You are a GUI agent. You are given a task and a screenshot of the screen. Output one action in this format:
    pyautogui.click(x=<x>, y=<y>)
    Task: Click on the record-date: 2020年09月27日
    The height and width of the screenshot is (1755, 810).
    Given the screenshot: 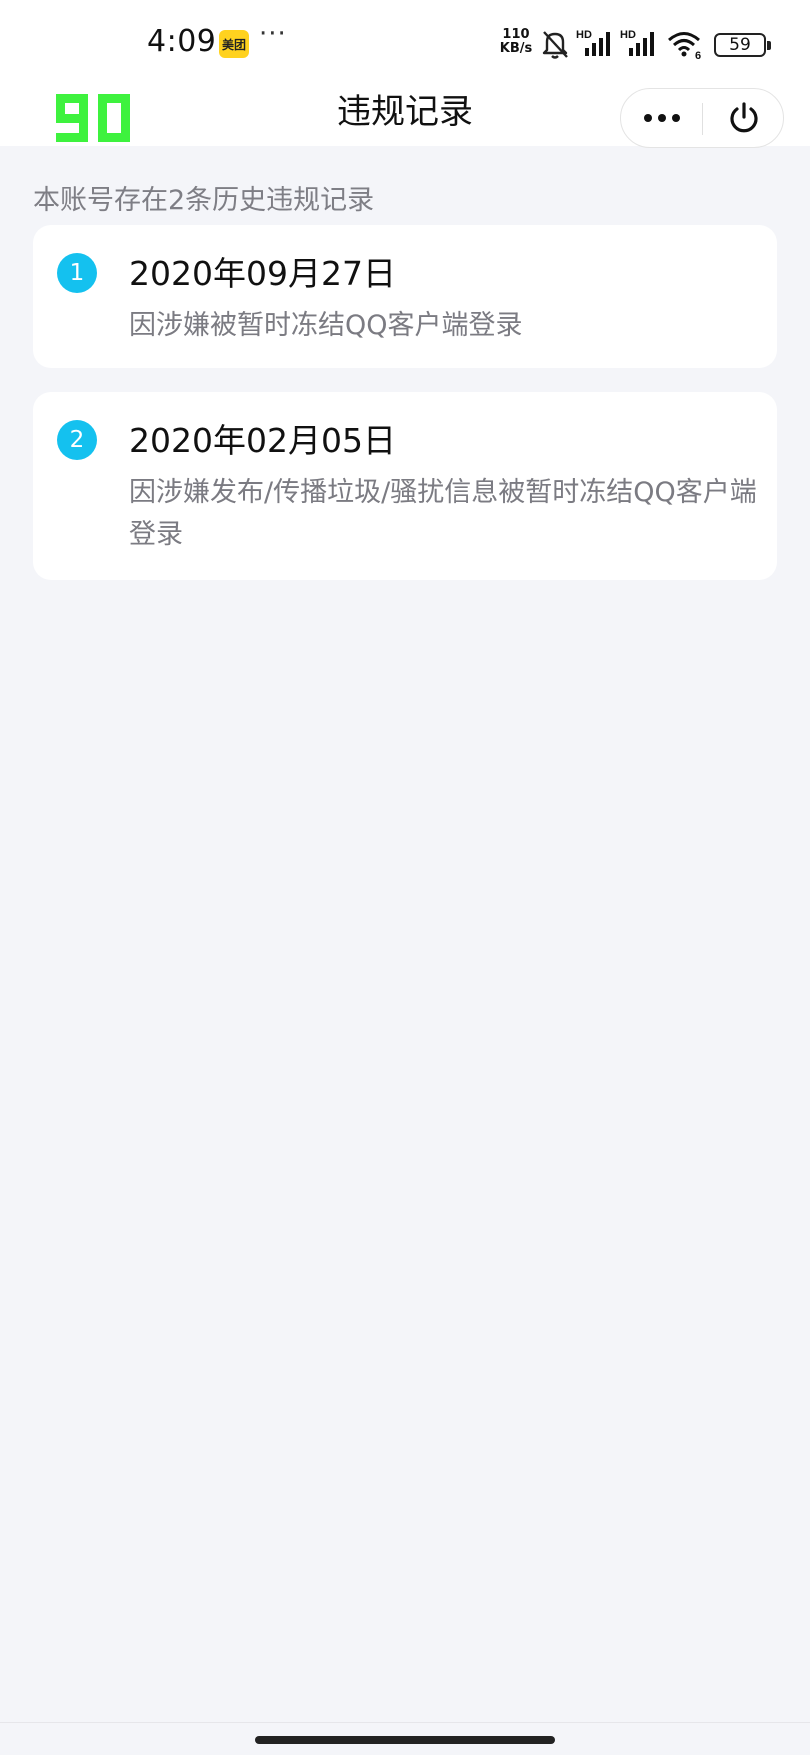 What is the action you would take?
    pyautogui.click(x=262, y=273)
    